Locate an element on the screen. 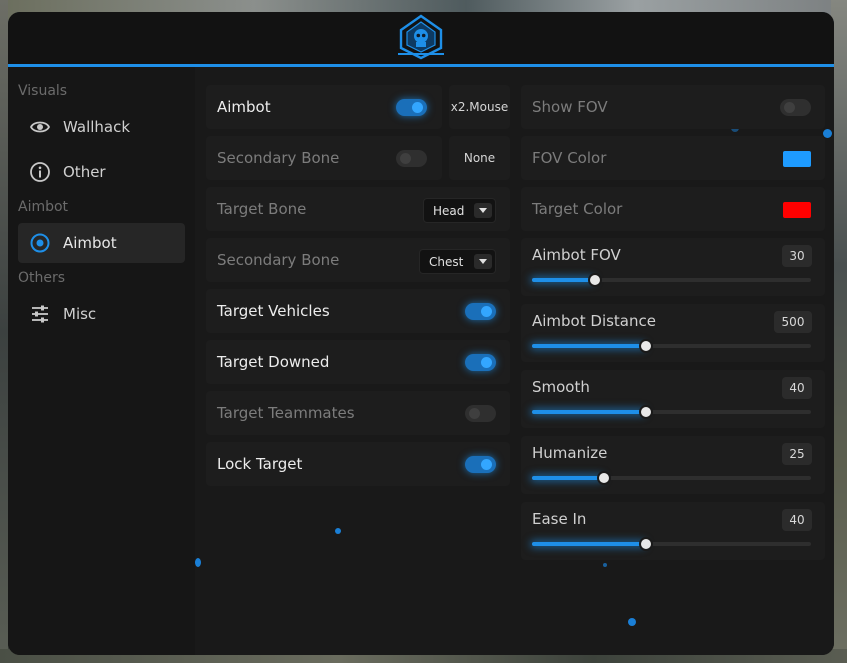  aimbot-distance-label: Aimbot Distance is located at coordinates (594, 321).